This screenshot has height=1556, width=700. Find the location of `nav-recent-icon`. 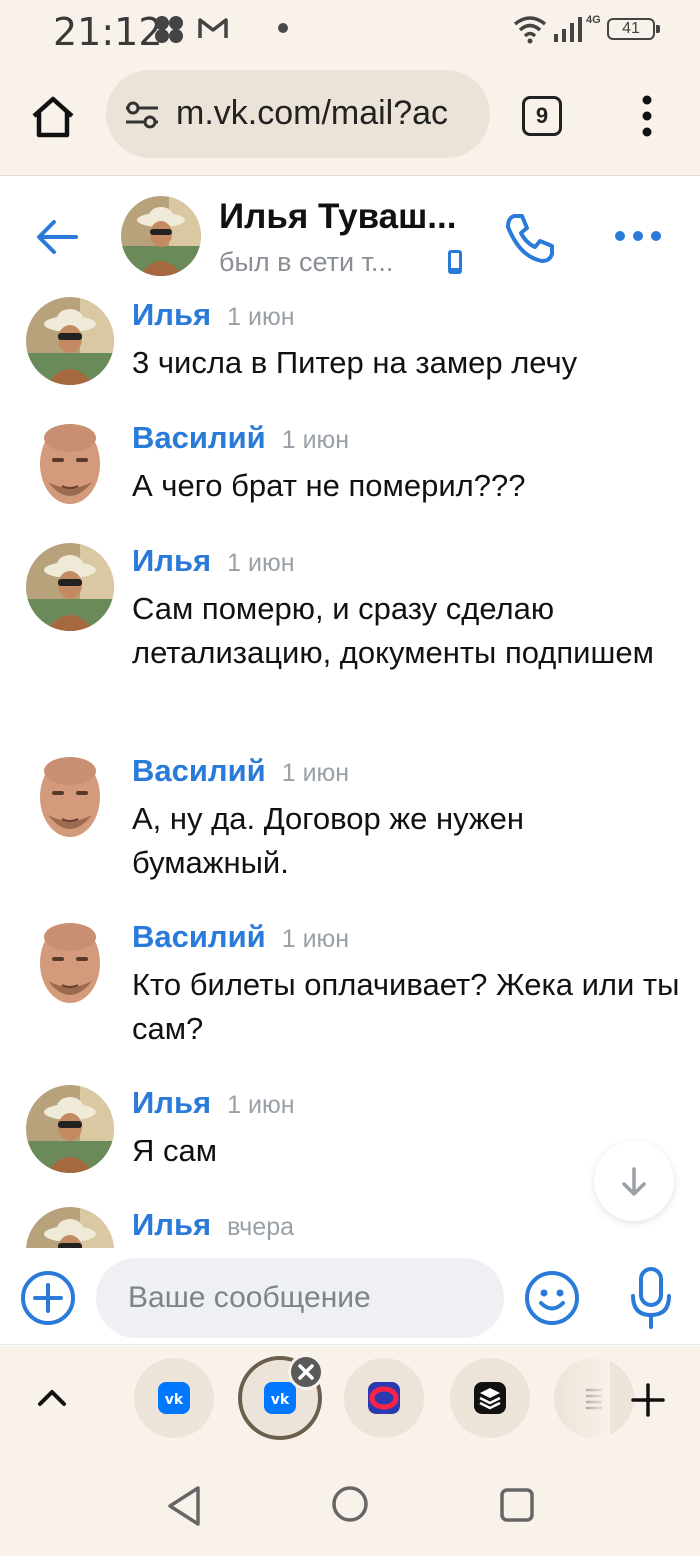

nav-recent-icon is located at coordinates (517, 1505).